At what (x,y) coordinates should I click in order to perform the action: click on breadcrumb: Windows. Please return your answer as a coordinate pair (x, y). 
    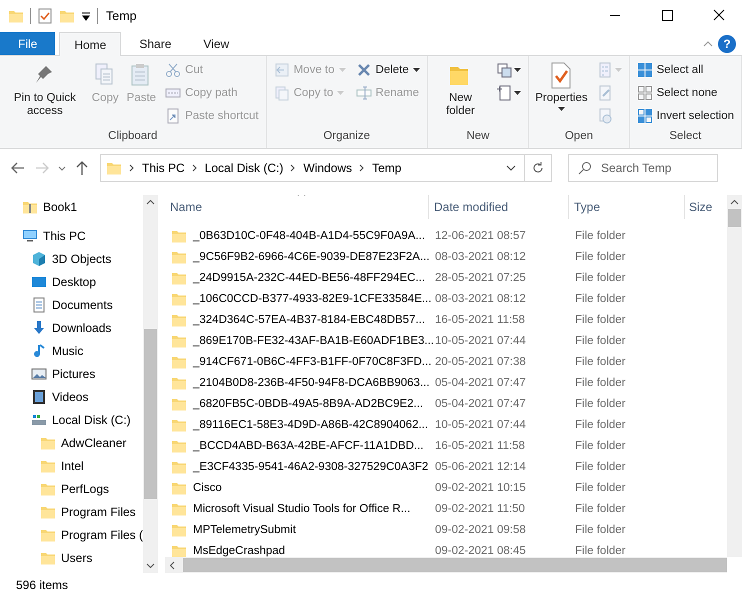
    Looking at the image, I should click on (327, 168).